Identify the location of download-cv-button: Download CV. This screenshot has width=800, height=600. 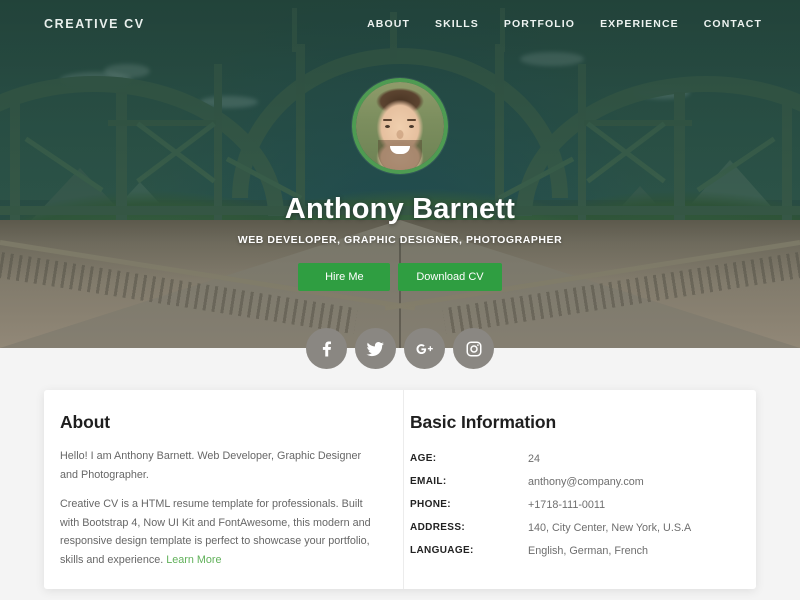
(450, 277).